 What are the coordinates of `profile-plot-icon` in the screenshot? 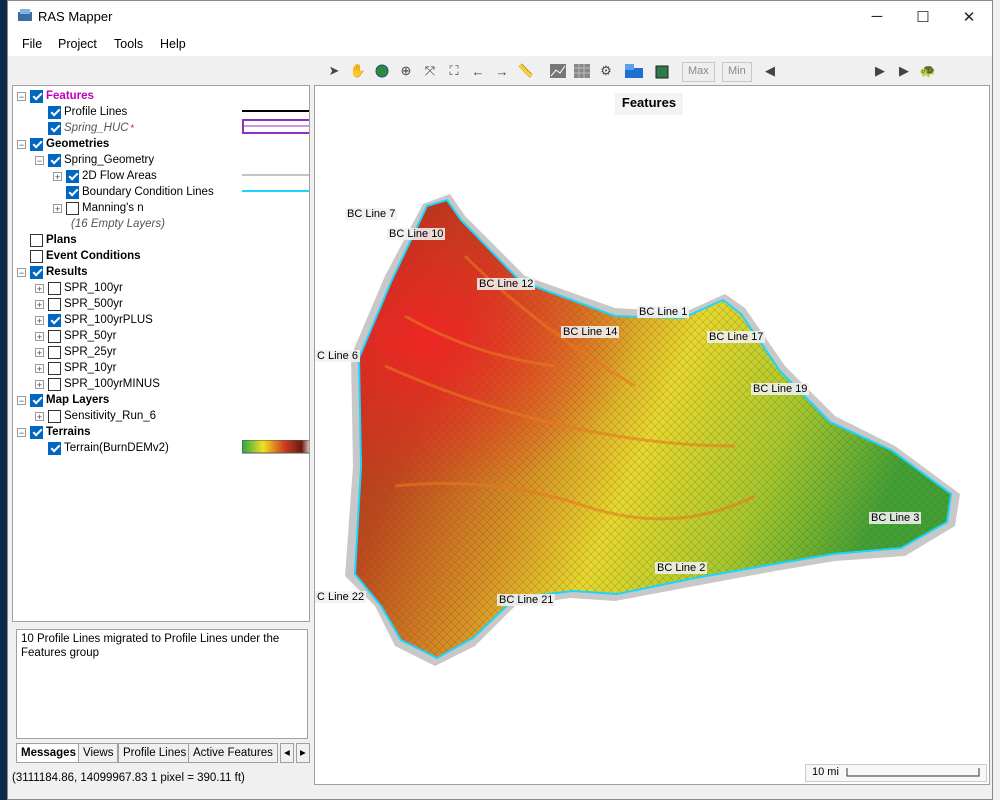 It's located at (558, 71).